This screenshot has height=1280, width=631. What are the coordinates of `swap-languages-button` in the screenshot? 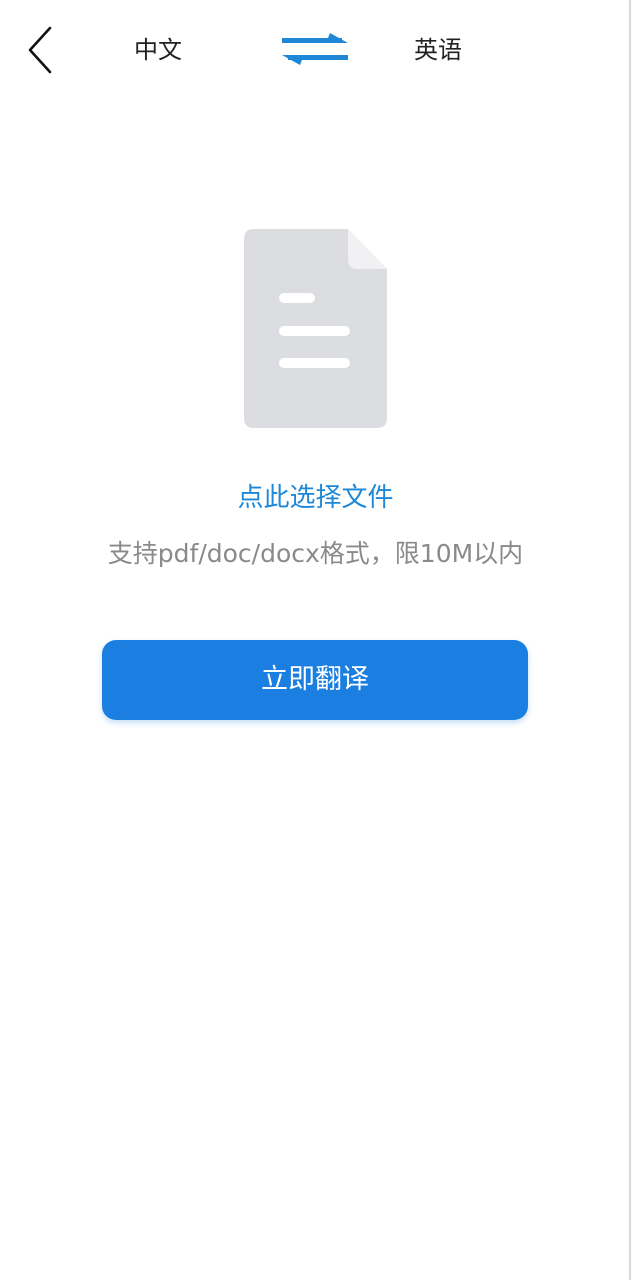 It's located at (315, 50).